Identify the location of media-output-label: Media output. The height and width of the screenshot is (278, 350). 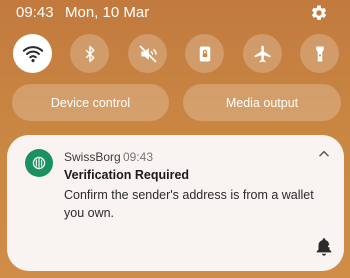
(262, 102).